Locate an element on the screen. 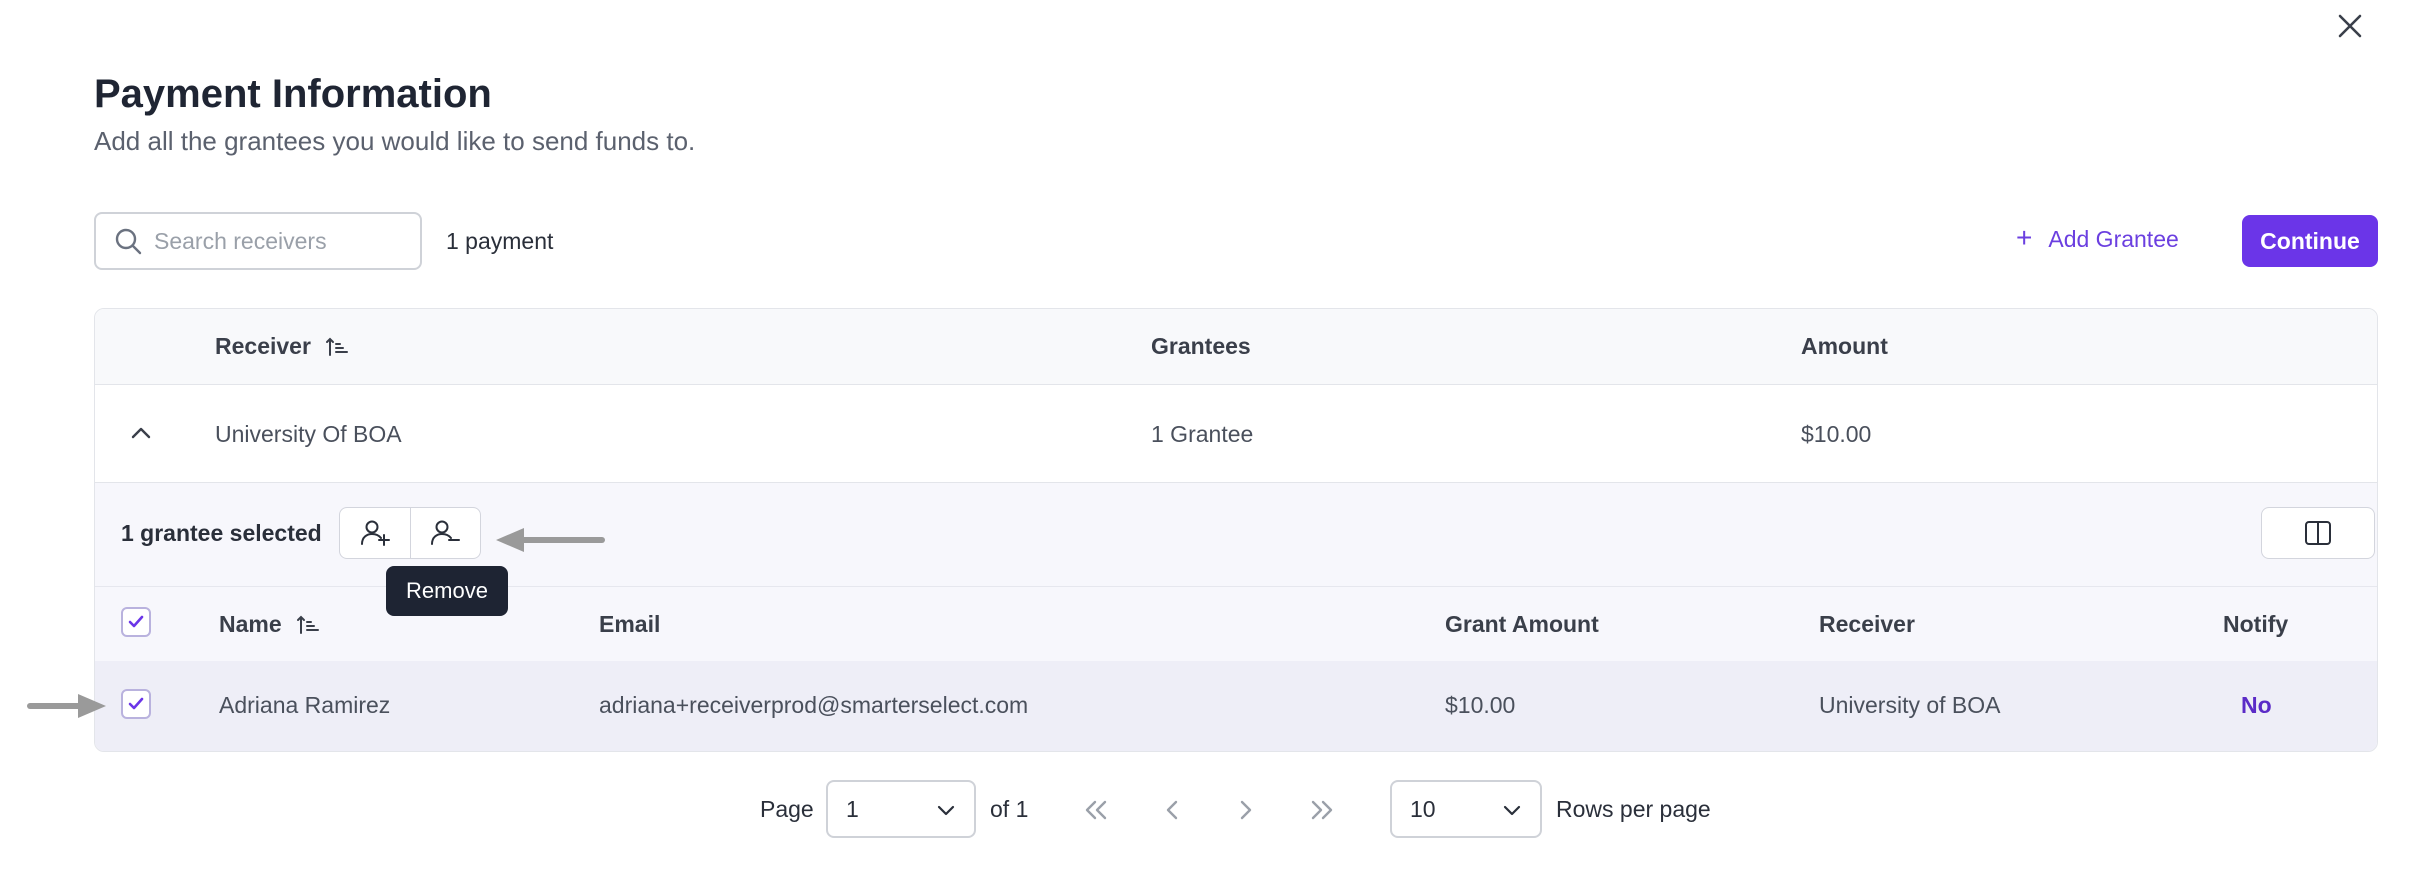 The width and height of the screenshot is (2426, 884). column-header-name: Name is located at coordinates (269, 624).